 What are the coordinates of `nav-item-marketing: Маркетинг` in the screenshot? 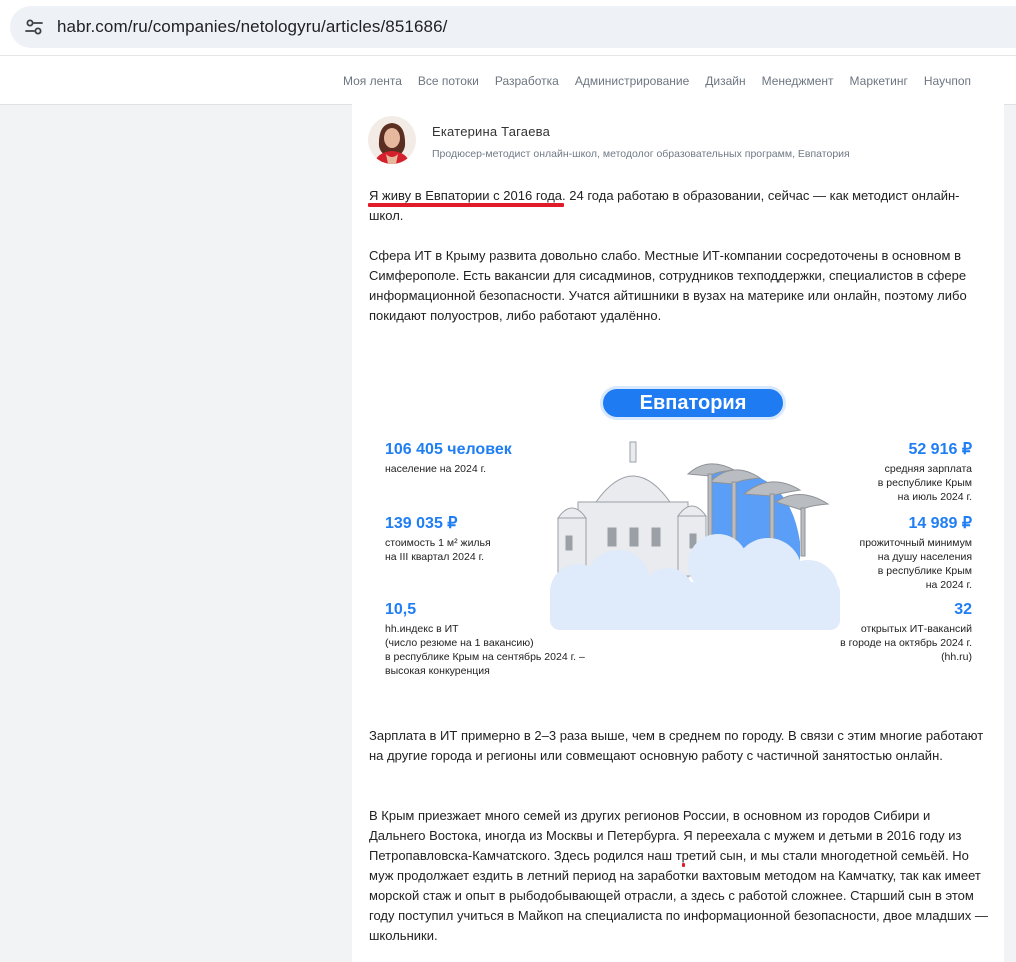 It's located at (879, 81).